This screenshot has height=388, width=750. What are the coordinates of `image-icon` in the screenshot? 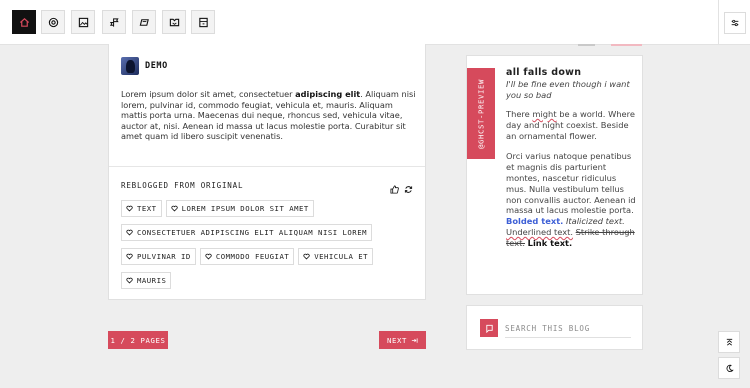 It's located at (83, 22).